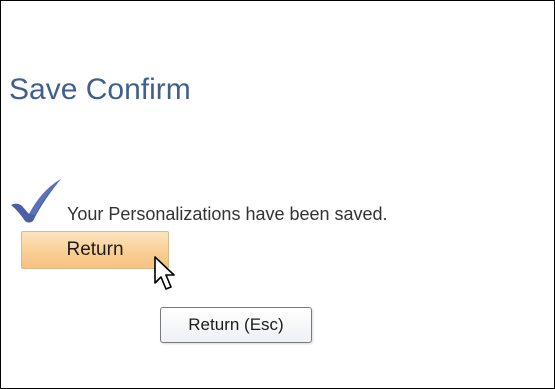 The image size is (555, 389). Describe the element at coordinates (227, 214) in the screenshot. I see `status-message: Your Personalizations have been saved.` at that location.